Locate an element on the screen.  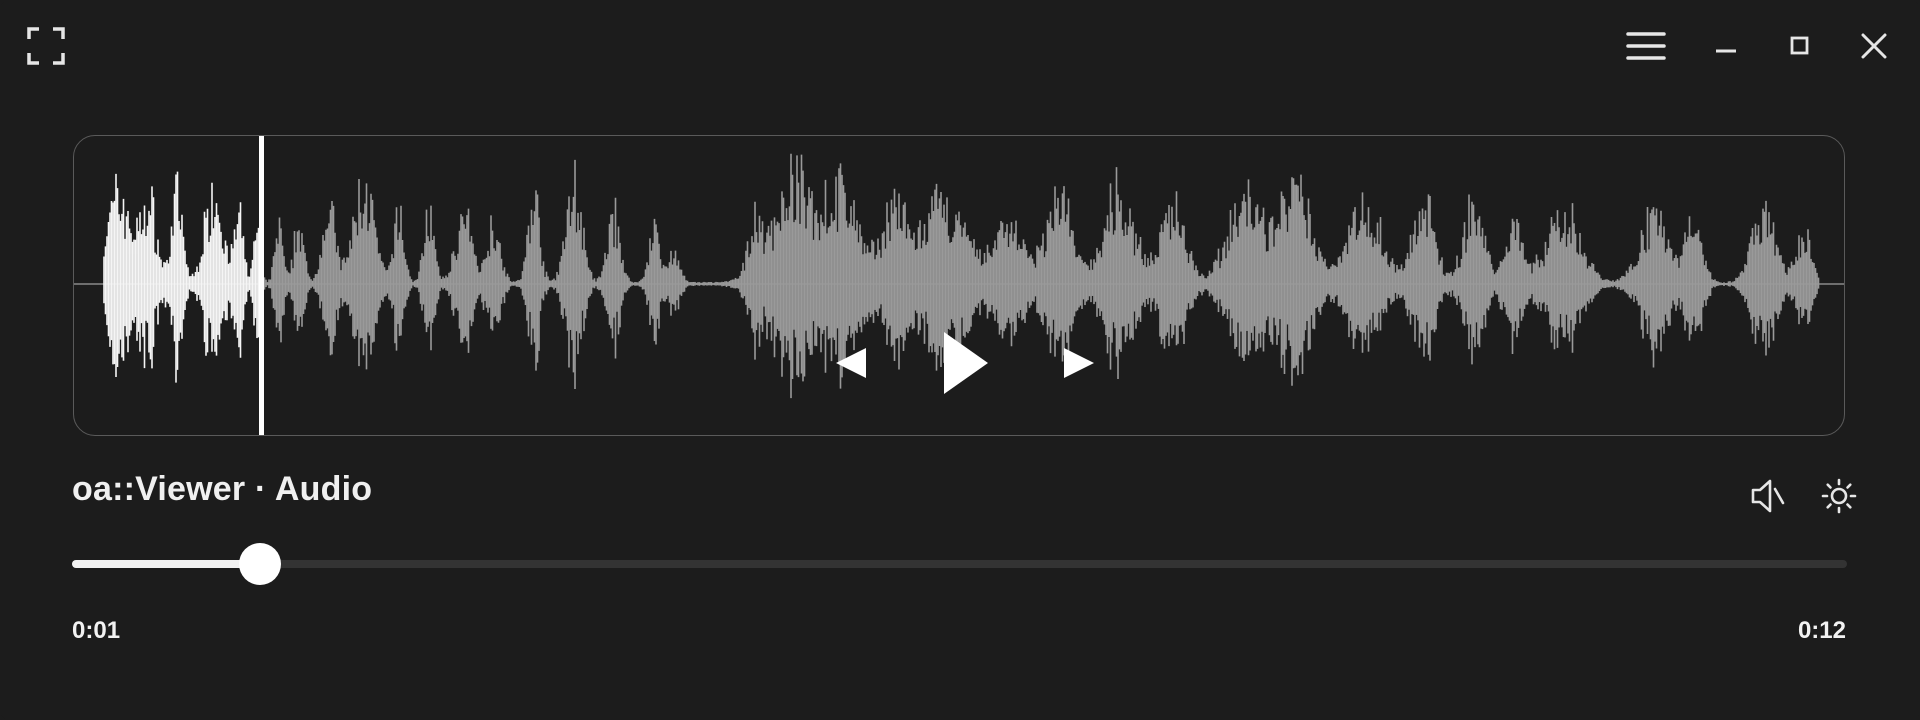
minimize-icon is located at coordinates (1726, 51).